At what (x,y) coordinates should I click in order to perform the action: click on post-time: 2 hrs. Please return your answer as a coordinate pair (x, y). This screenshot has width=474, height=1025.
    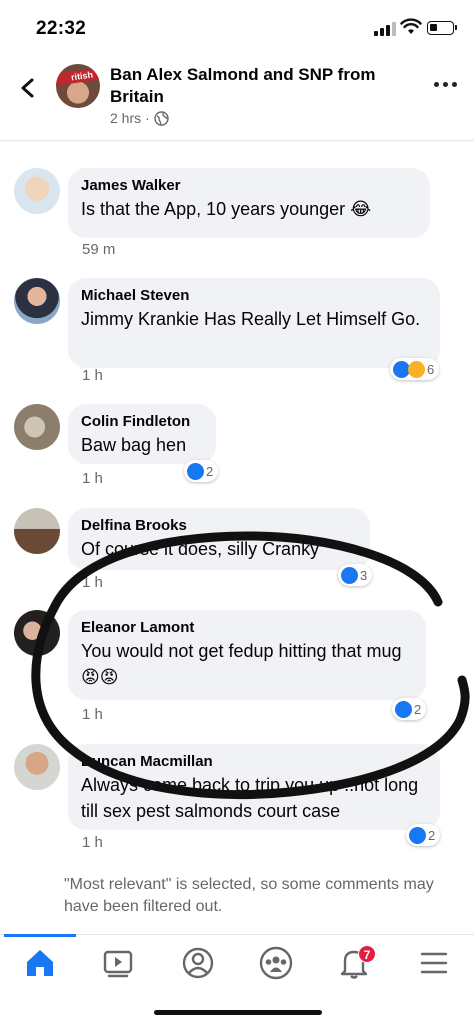
    Looking at the image, I should click on (126, 118).